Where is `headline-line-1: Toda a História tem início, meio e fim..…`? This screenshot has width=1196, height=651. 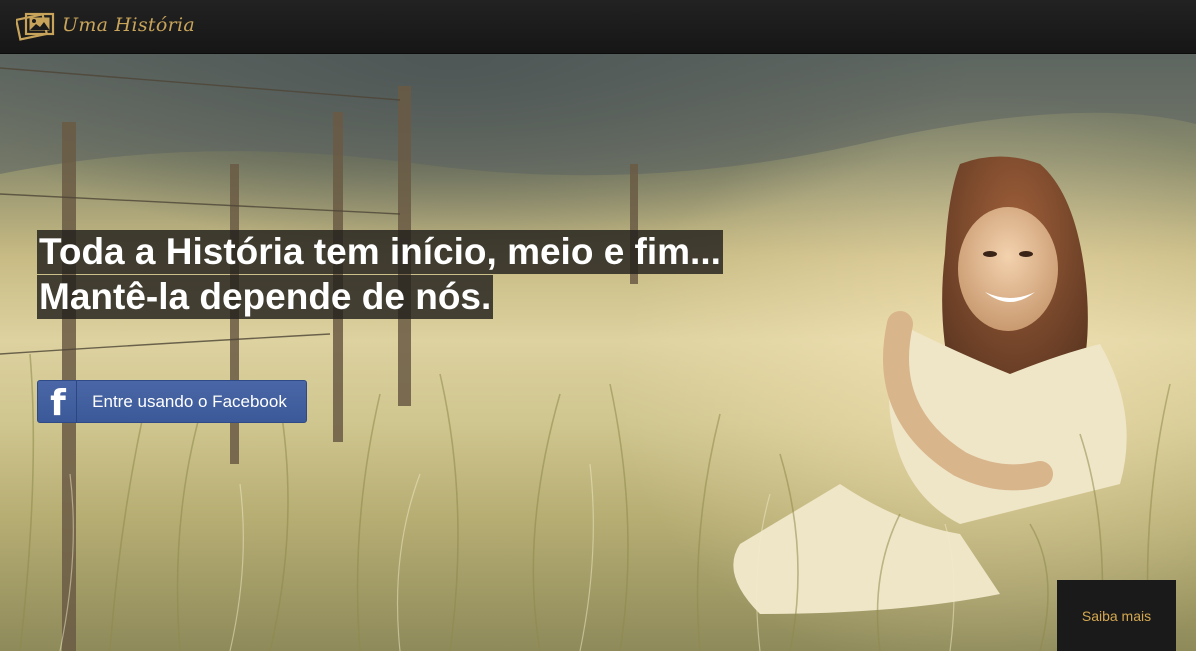 headline-line-1: Toda a História tem início, meio e fim..… is located at coordinates (380, 252).